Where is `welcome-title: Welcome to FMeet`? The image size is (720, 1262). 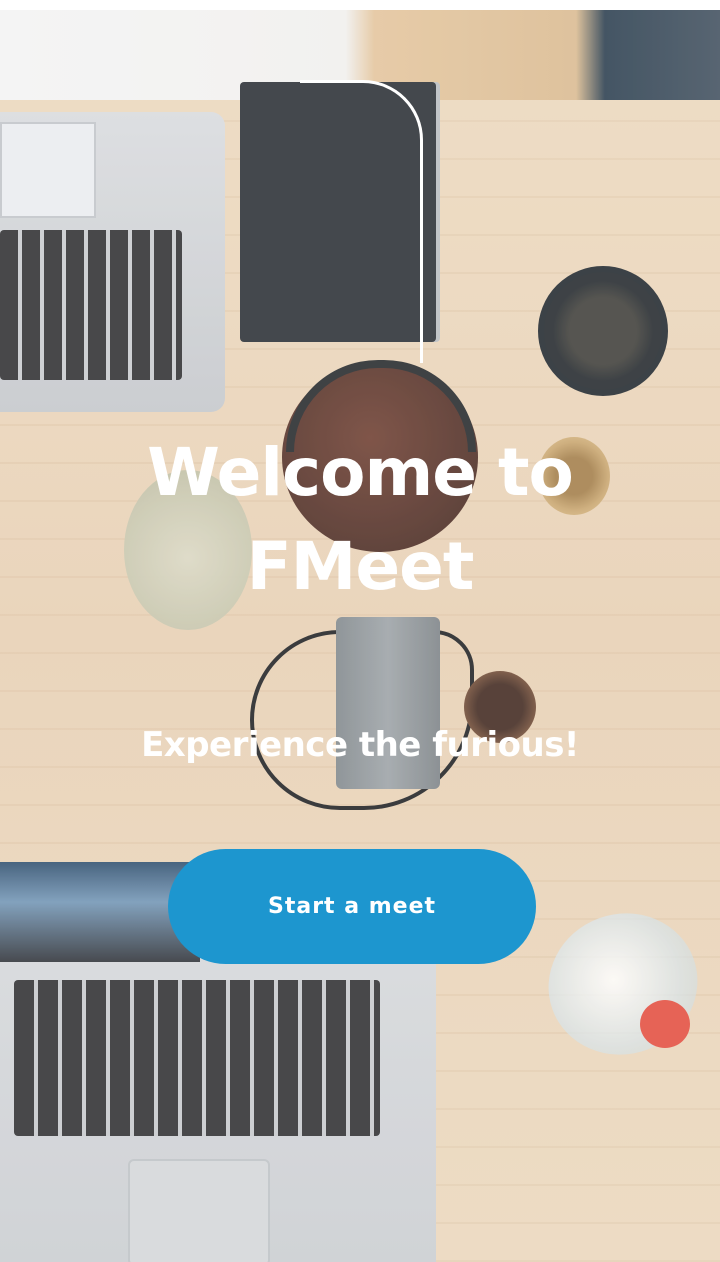
welcome-title: Welcome to FMeet is located at coordinates (360, 520).